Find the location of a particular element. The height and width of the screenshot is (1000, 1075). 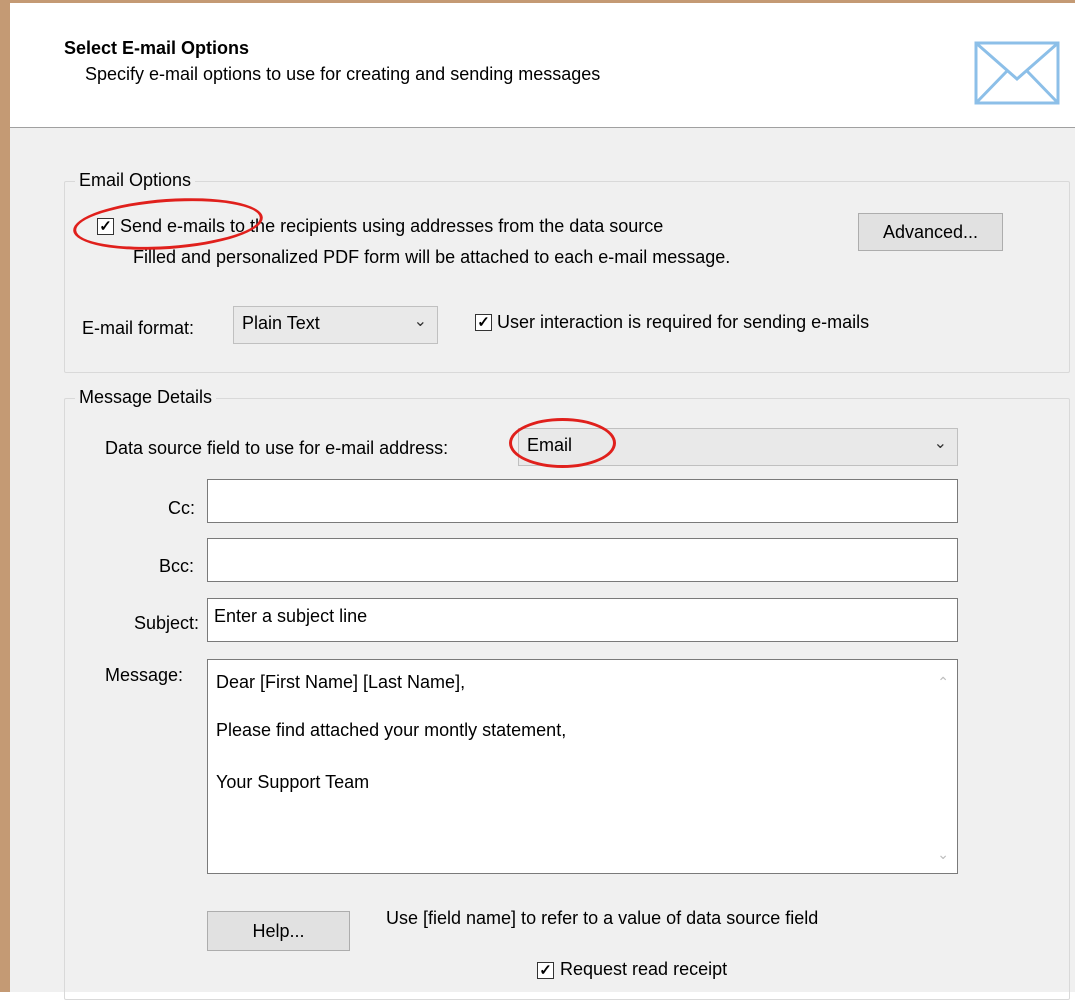

message-label: Message: is located at coordinates (144, 675).